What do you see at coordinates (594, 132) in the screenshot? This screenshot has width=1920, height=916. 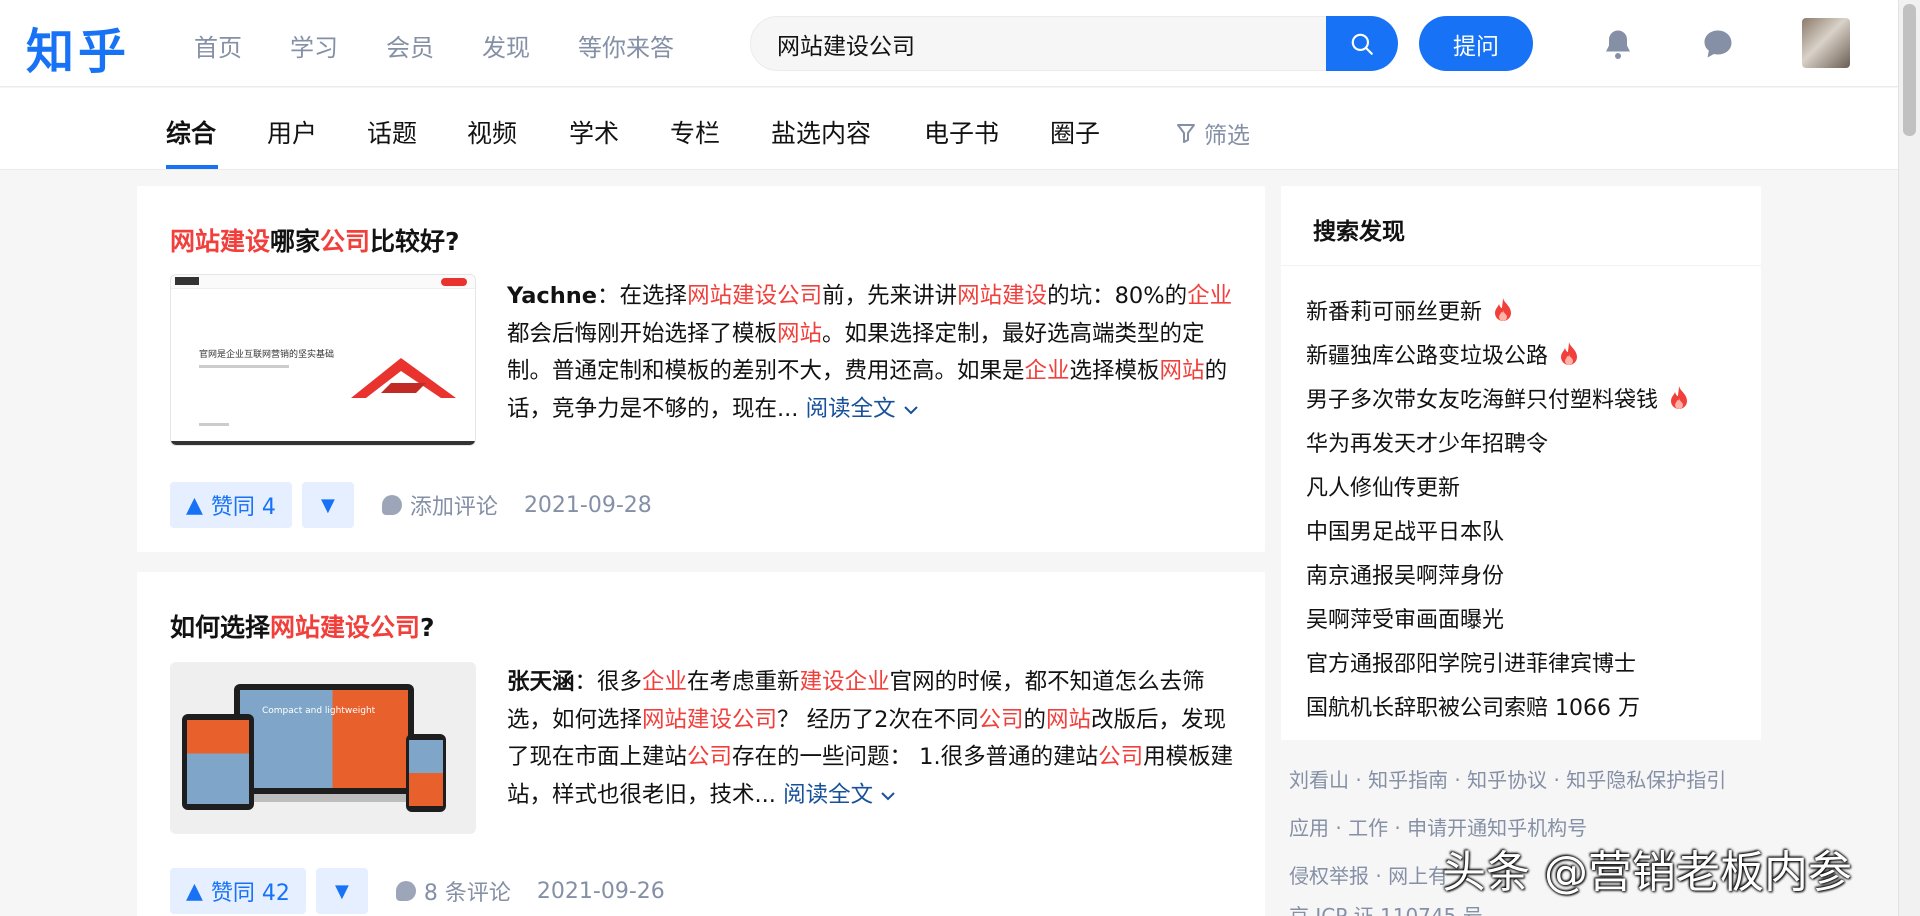 I see `tab-academic: 学术` at bounding box center [594, 132].